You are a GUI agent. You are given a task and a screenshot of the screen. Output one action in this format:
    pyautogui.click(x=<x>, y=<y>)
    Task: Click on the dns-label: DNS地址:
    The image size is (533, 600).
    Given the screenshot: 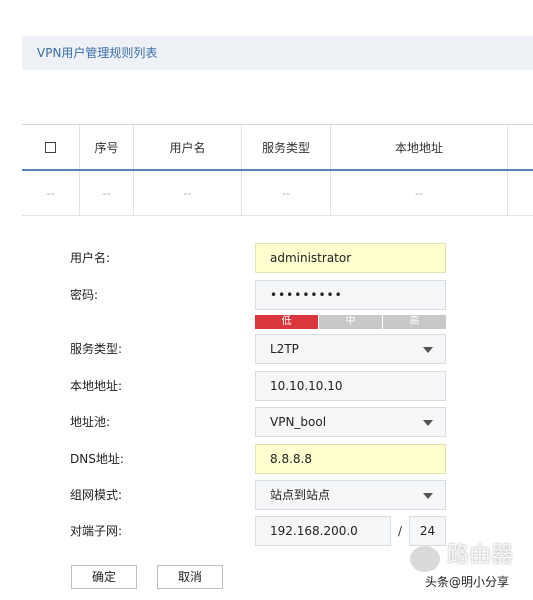 What is the action you would take?
    pyautogui.click(x=97, y=459)
    